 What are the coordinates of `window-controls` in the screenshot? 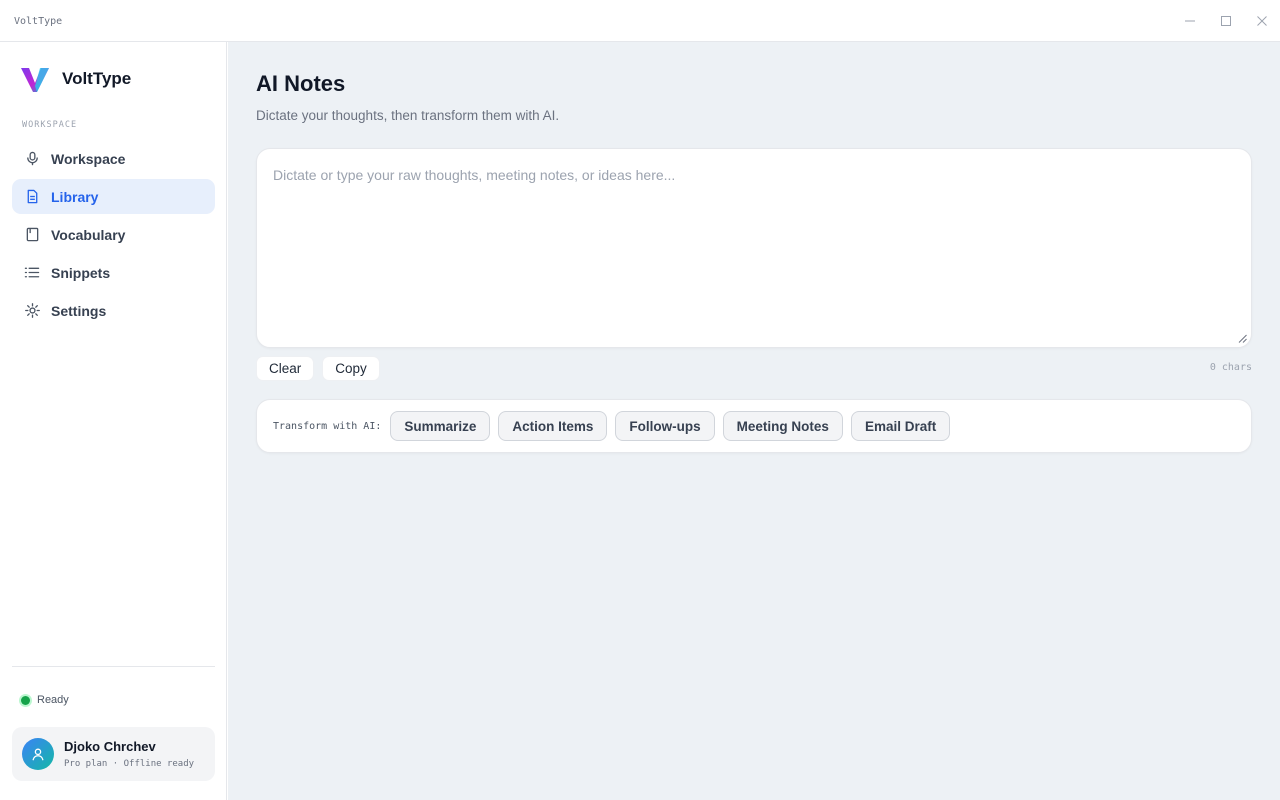 It's located at (1226, 21).